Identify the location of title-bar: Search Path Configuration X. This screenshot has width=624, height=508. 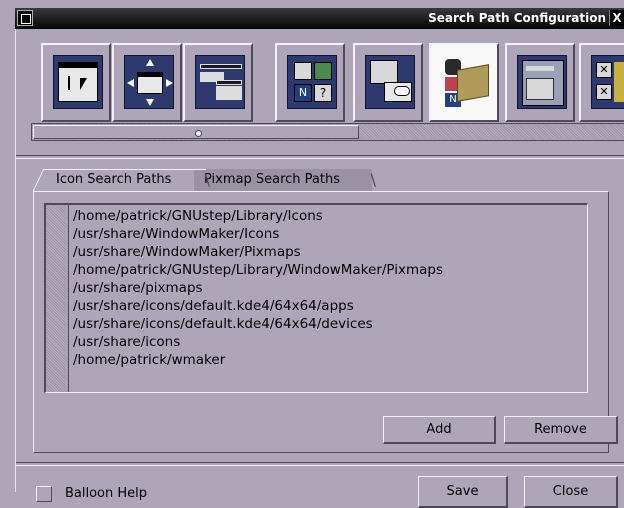
(319, 18).